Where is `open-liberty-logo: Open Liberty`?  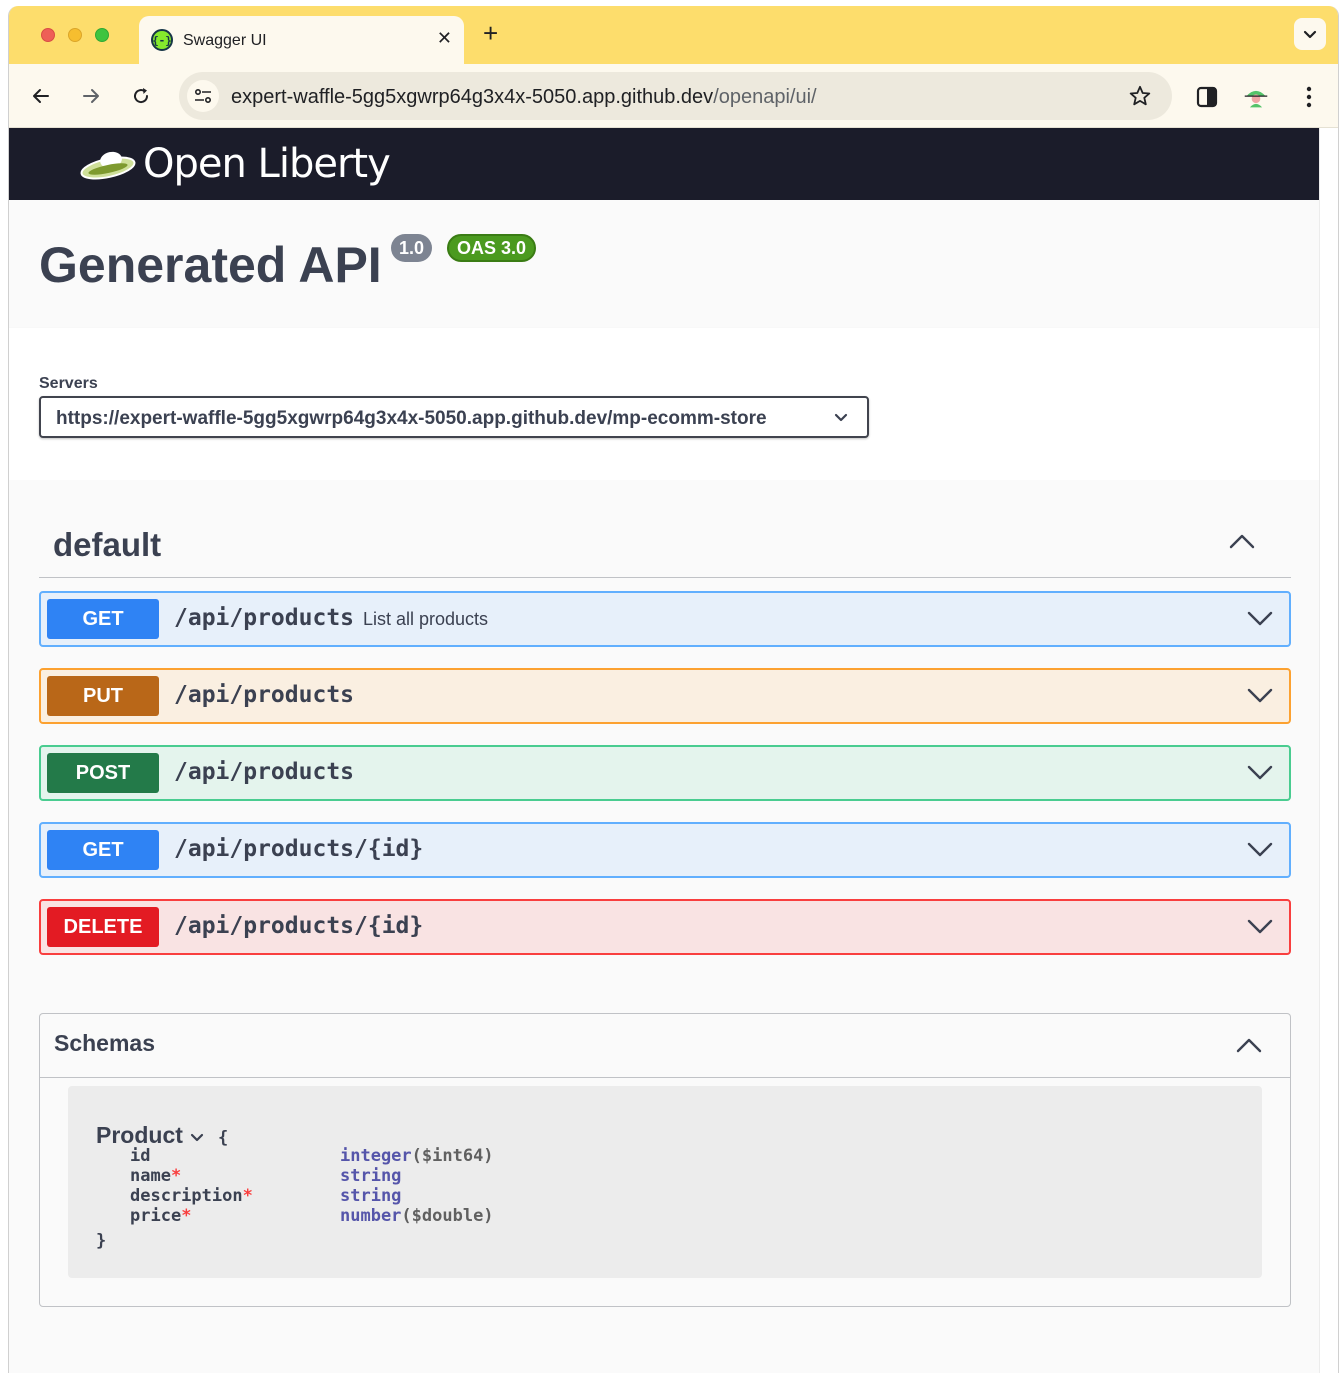
open-liberty-logo: Open Liberty is located at coordinates (235, 164).